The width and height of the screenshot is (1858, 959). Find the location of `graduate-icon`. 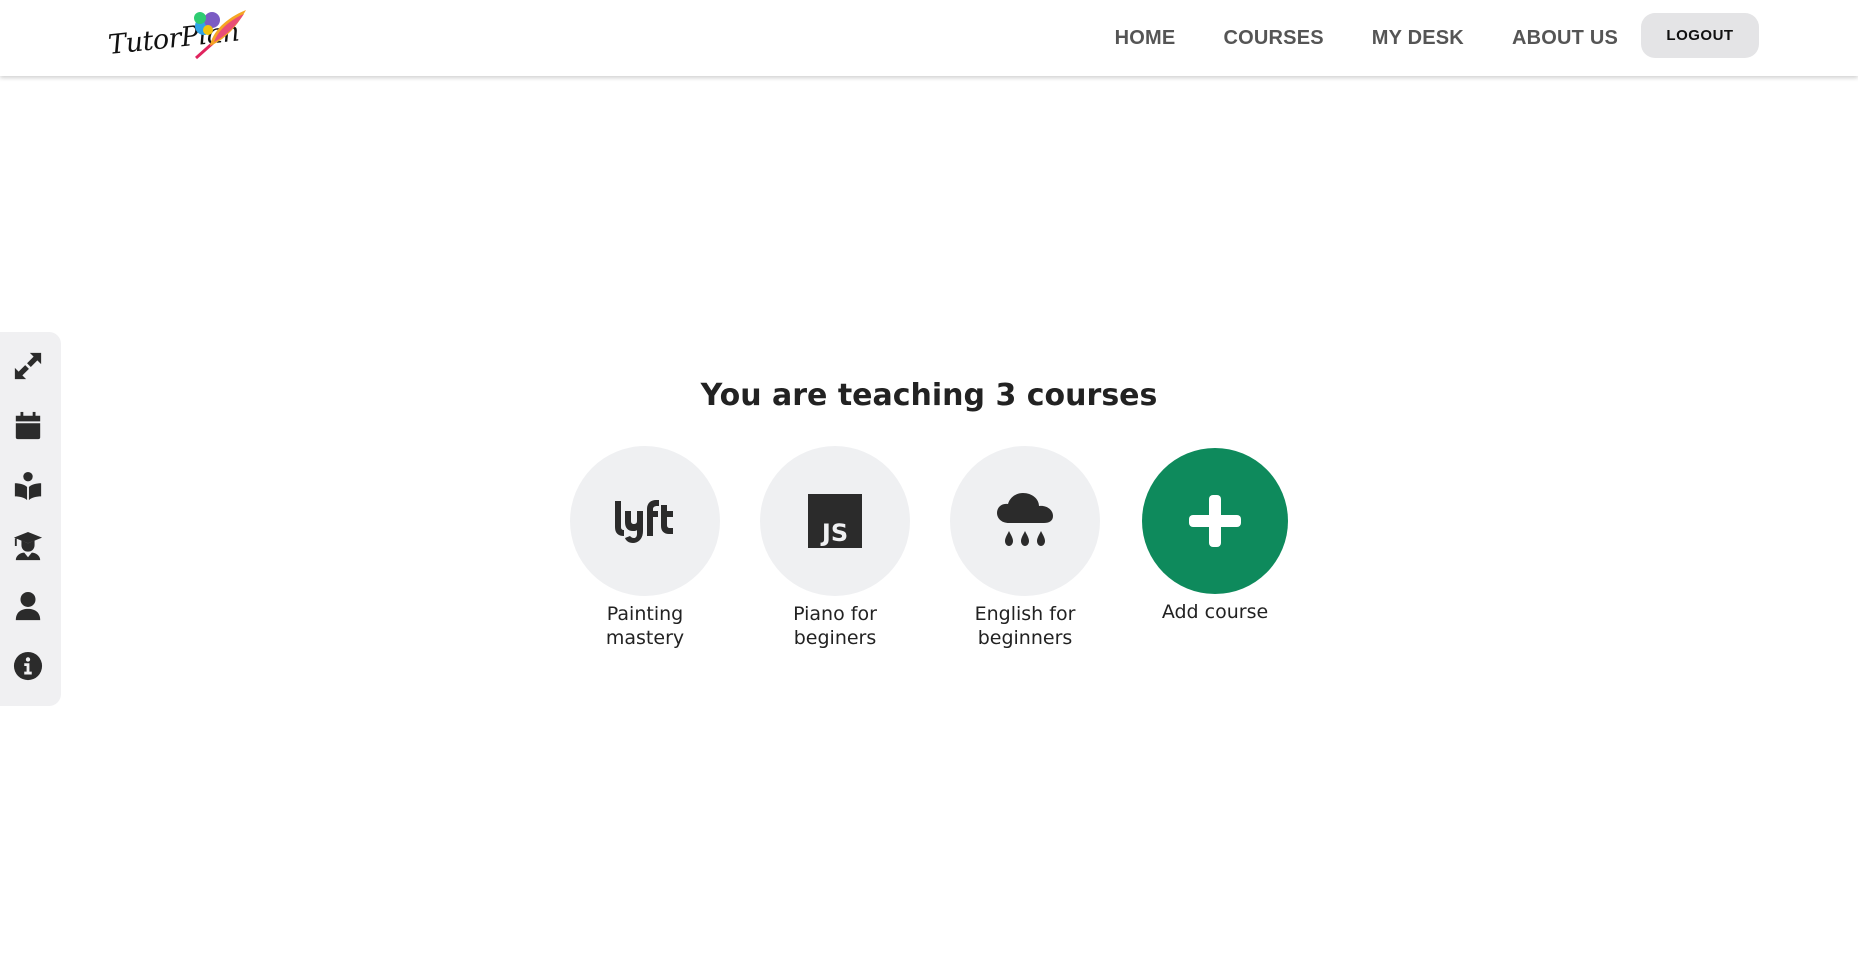

graduate-icon is located at coordinates (28, 546).